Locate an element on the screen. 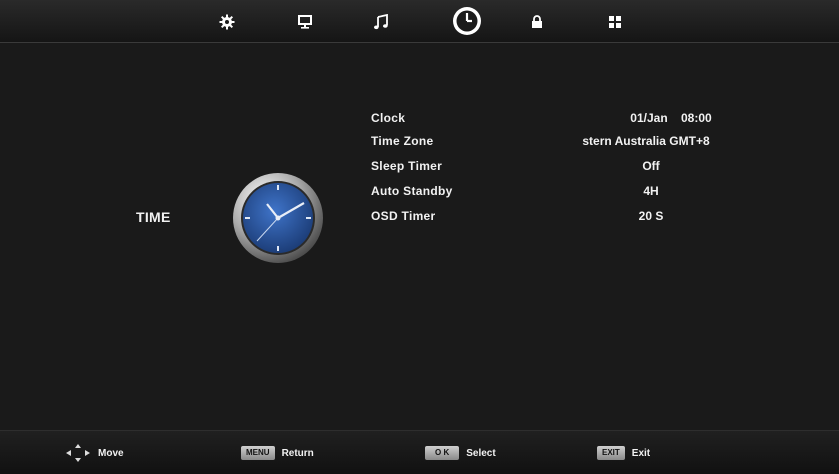  menu-item-value: 20 S is located at coordinates (651, 216).